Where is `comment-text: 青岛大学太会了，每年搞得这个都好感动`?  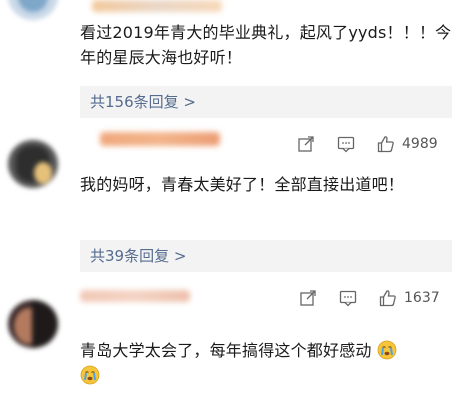 comment-text: 青岛大学太会了，每年搞得这个都好感动 is located at coordinates (266, 363).